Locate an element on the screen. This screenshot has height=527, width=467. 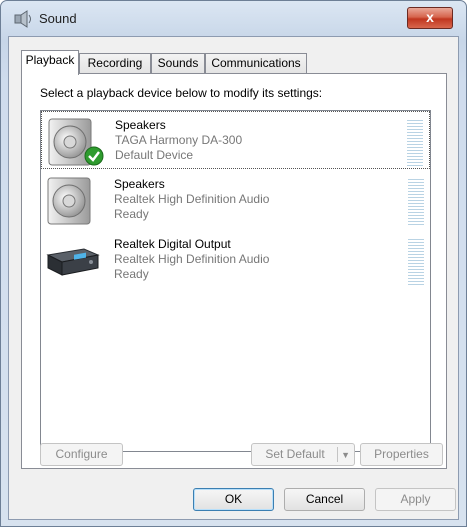
tab-playback: Playback is located at coordinates (50, 62).